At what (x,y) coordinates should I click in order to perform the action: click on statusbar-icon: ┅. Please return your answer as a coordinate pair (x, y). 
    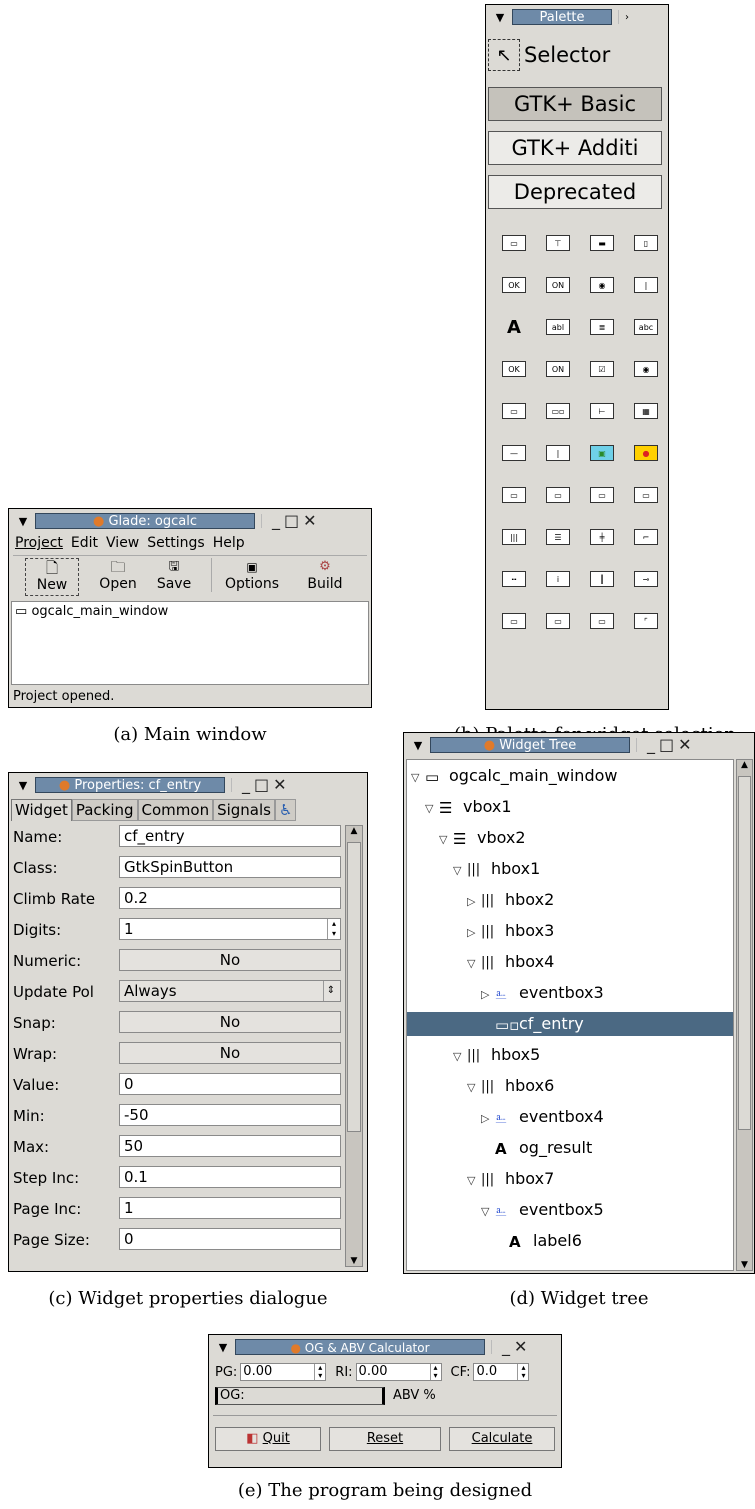
    Looking at the image, I should click on (514, 579).